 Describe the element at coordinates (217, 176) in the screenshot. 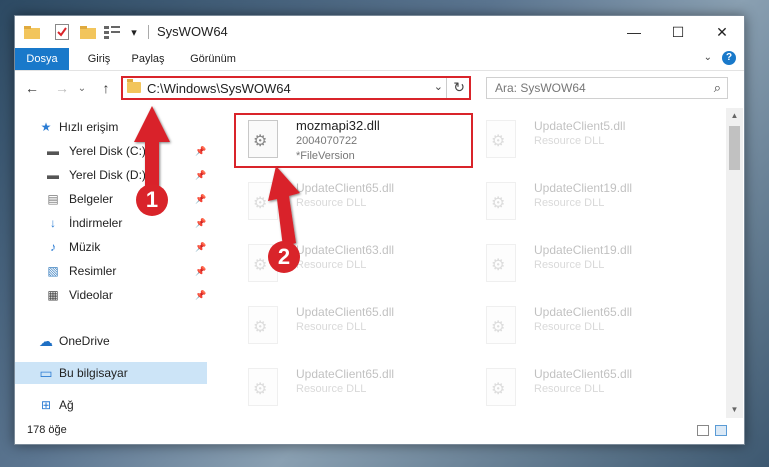

I see `annotation-arrows` at that location.